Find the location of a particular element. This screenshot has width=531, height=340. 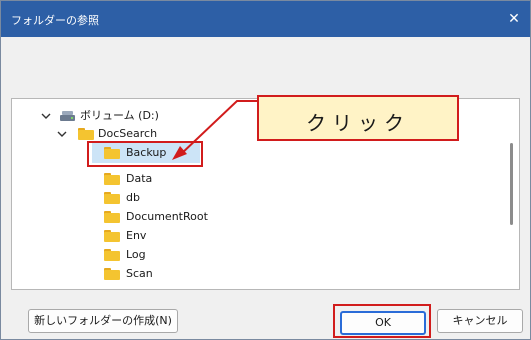

tree-item-label: db is located at coordinates (133, 197).